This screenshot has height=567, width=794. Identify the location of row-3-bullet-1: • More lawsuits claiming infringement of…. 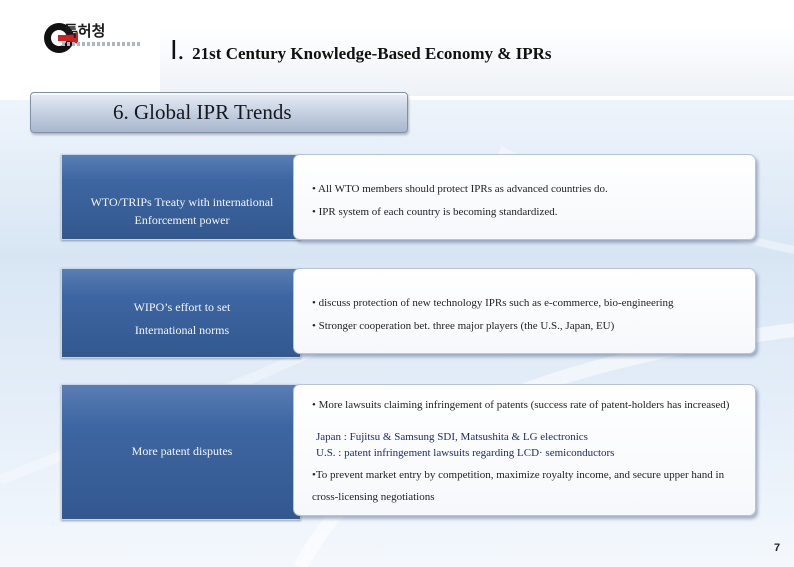
(521, 405).